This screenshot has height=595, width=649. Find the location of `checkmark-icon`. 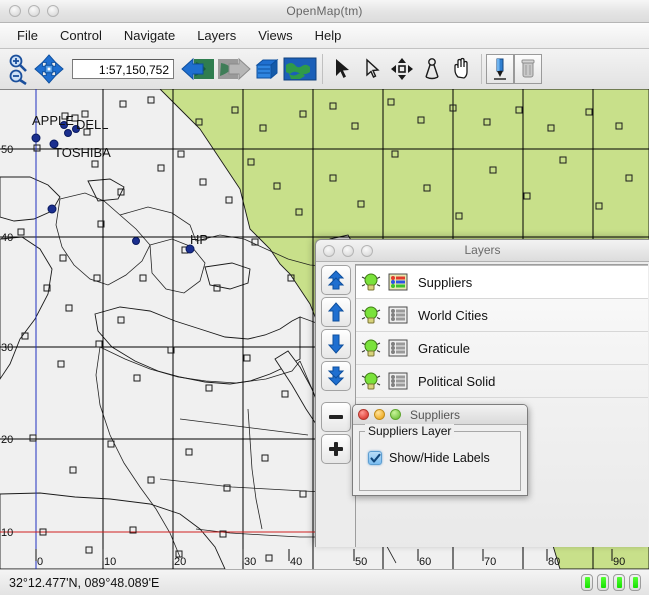

checkmark-icon is located at coordinates (375, 458).